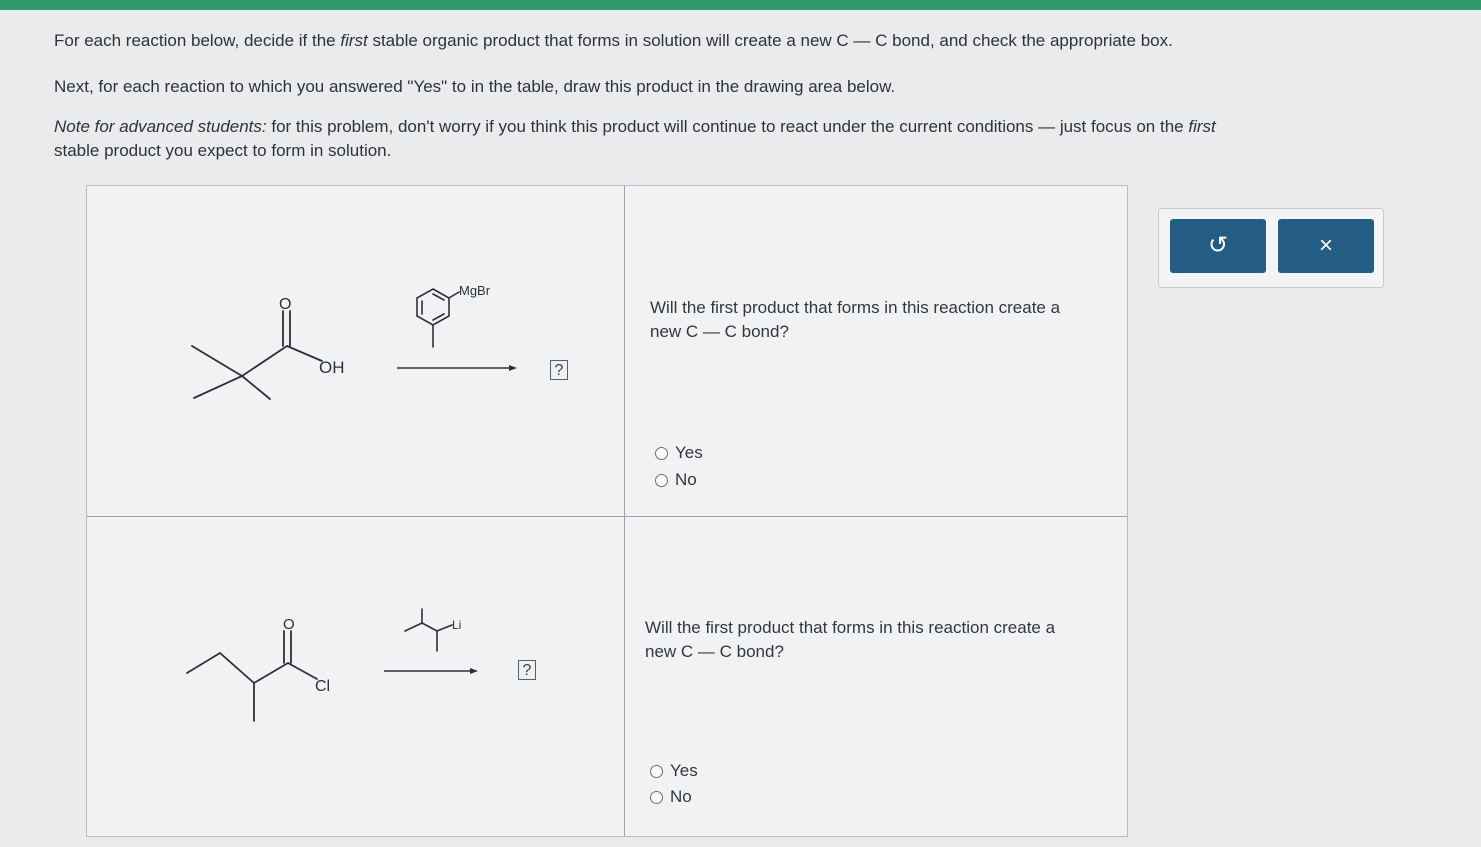  I want to click on reaction-2-oxygen-label: O, so click(289, 624).